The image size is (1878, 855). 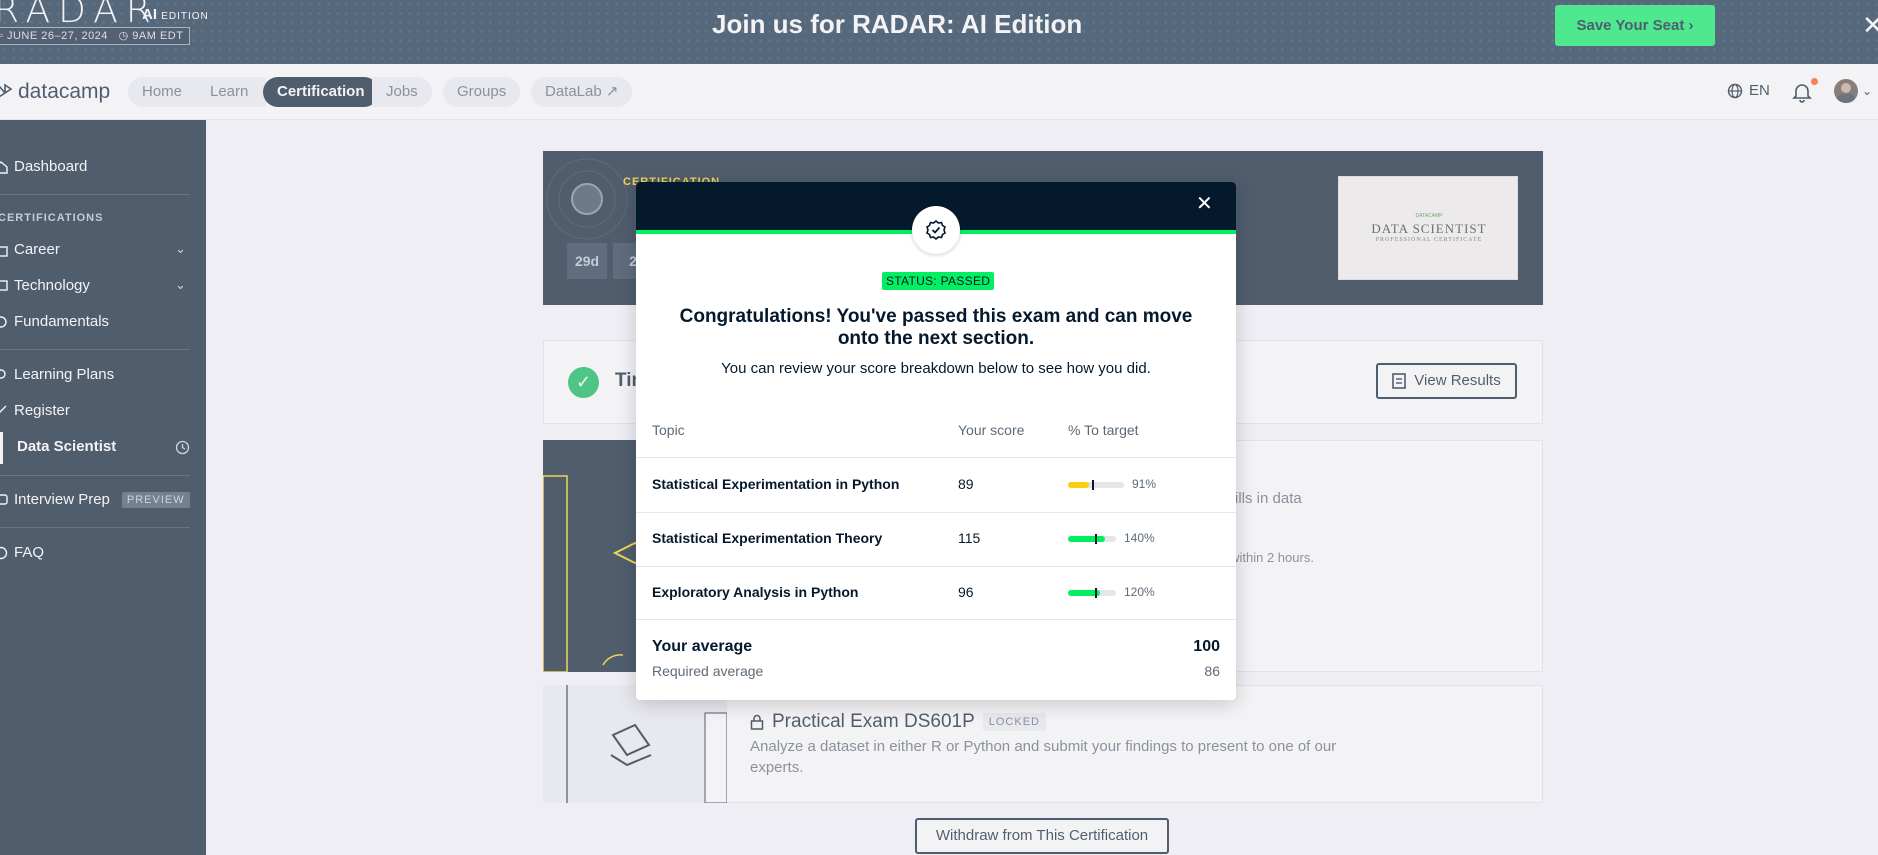 What do you see at coordinates (991, 430) in the screenshot?
I see `column-header-score: Your score` at bounding box center [991, 430].